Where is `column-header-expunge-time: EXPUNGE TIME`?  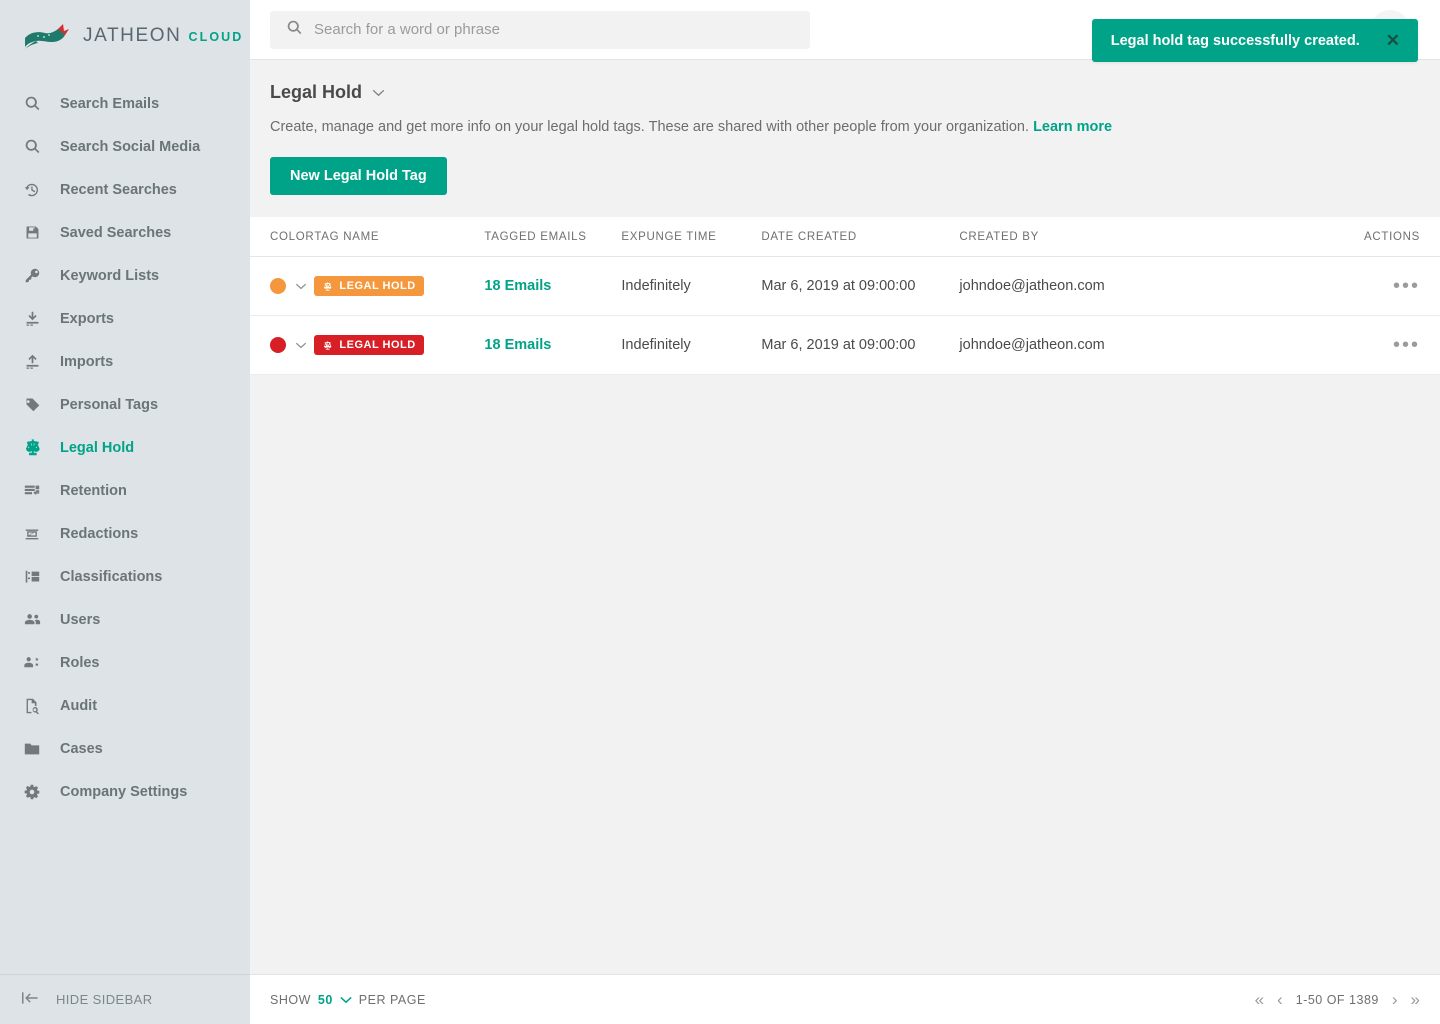
column-header-expunge-time: EXPUNGE TIME is located at coordinates (691, 237).